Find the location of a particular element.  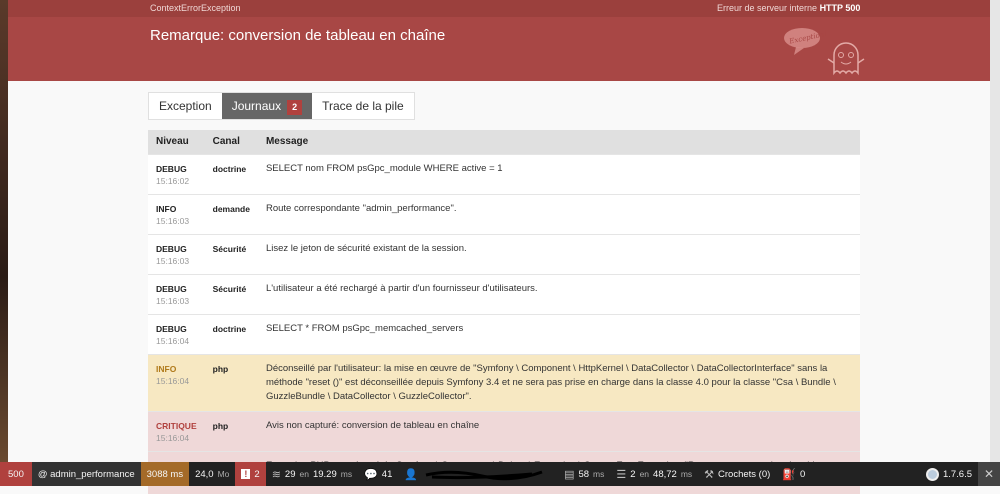

errors-count: 2 is located at coordinates (257, 474).